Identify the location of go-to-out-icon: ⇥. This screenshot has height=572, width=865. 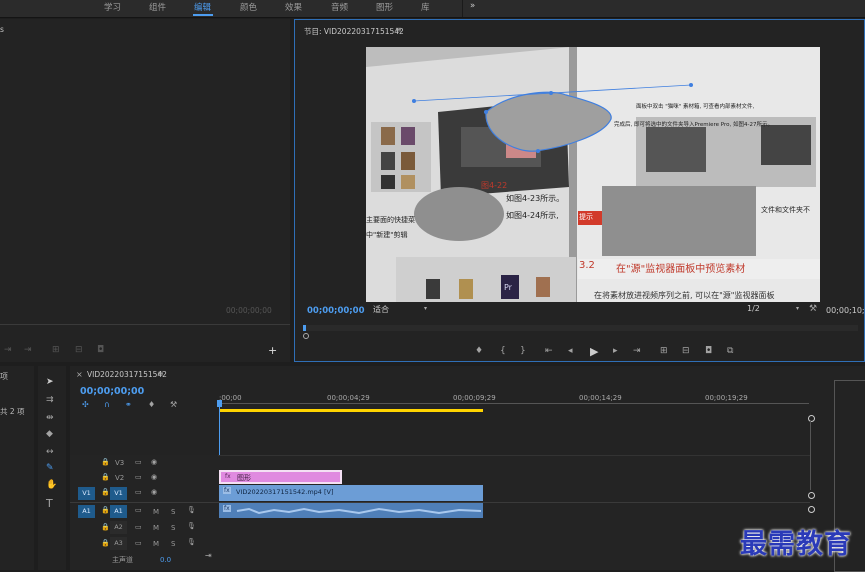
(637, 351).